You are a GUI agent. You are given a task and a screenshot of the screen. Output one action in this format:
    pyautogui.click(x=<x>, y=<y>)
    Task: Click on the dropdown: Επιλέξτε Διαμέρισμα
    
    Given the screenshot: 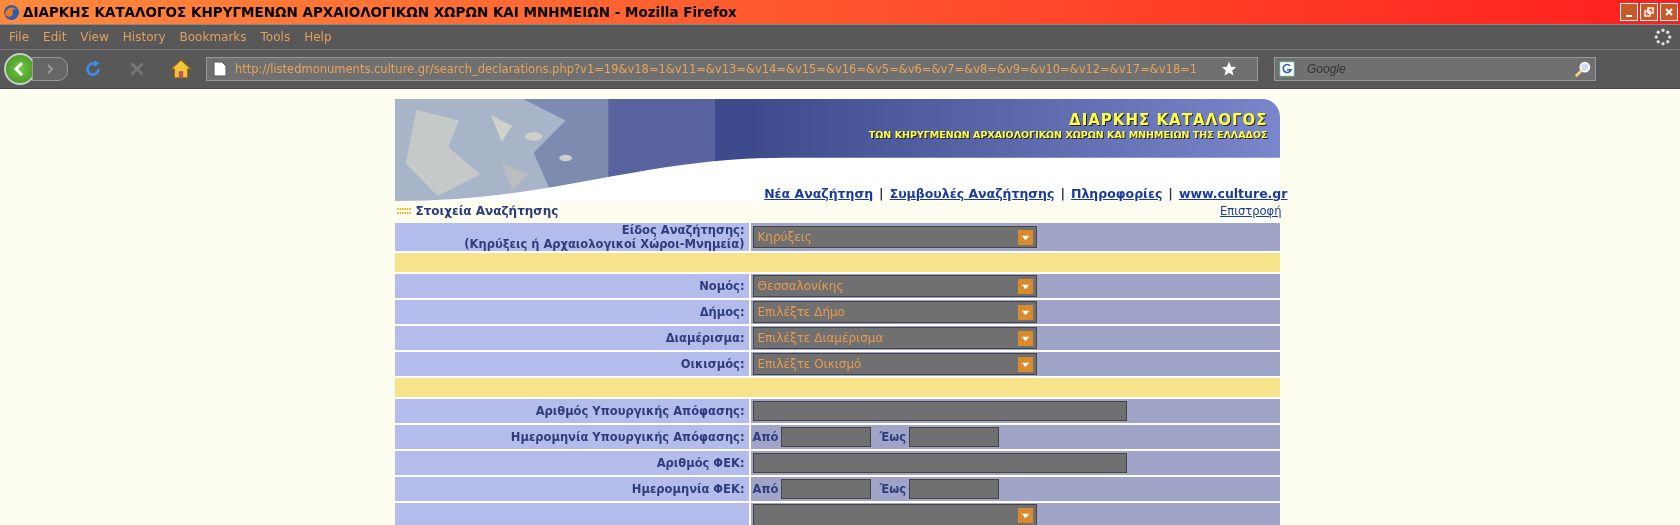 What is the action you would take?
    pyautogui.click(x=894, y=338)
    